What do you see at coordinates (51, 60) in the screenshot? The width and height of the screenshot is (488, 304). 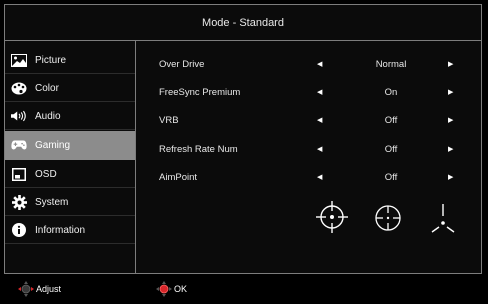 I see `sidebar-item-label: Picture` at bounding box center [51, 60].